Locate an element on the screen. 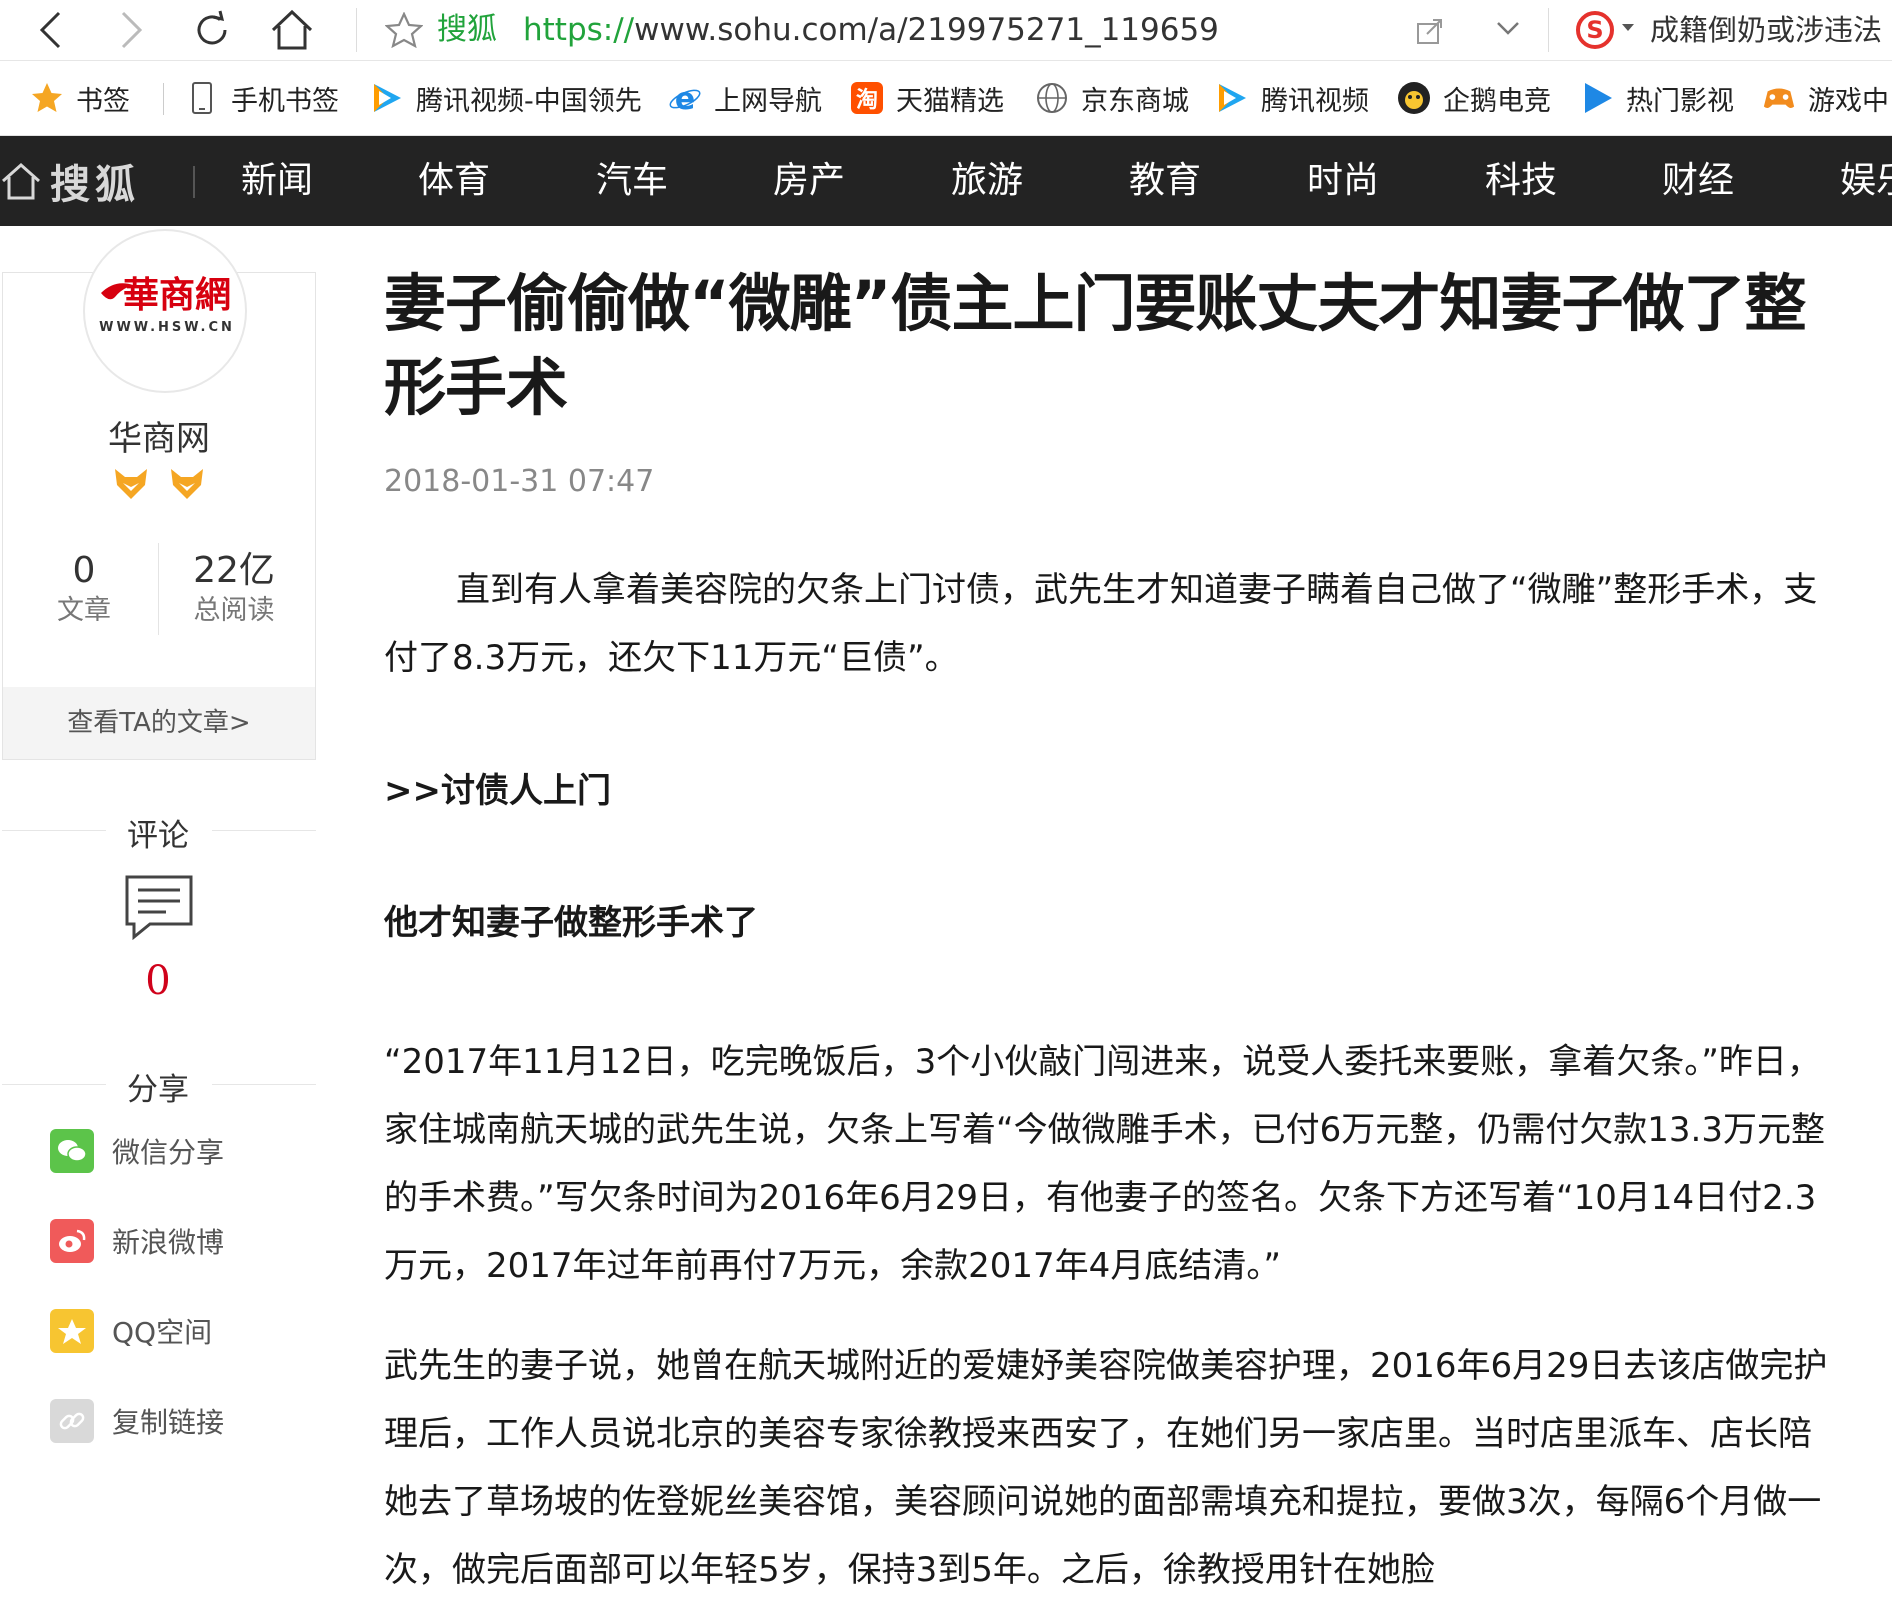 Image resolution: width=1892 pixels, height=1619 pixels. share-qzone-button: QQ空间 is located at coordinates (131, 1331).